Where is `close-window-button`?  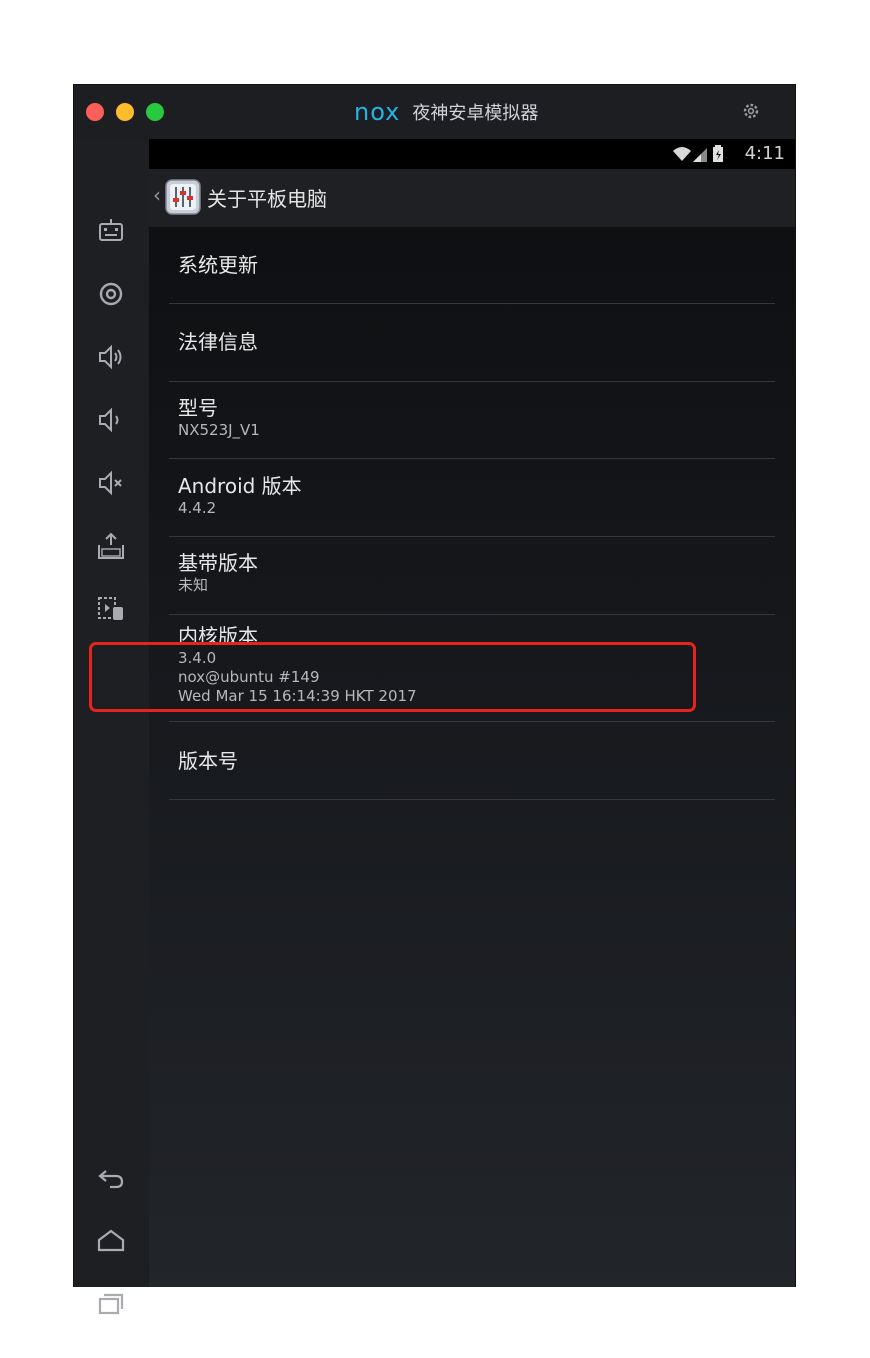 close-window-button is located at coordinates (95, 112).